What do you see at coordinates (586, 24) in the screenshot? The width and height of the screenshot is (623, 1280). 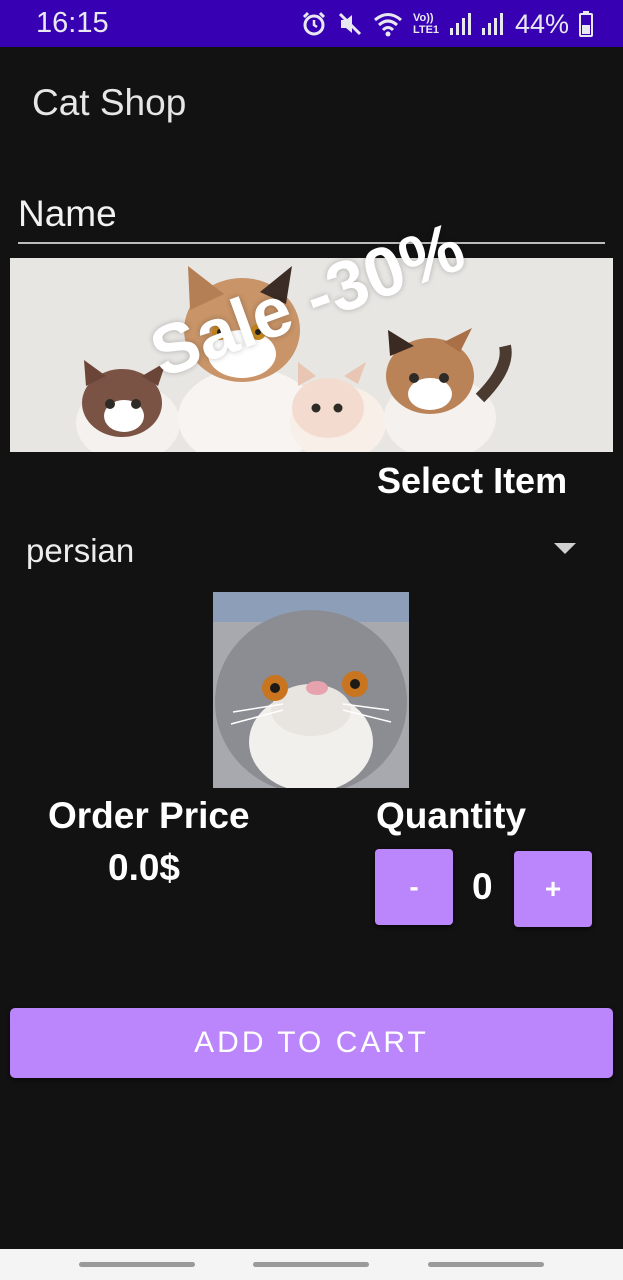 I see `battery-icon` at bounding box center [586, 24].